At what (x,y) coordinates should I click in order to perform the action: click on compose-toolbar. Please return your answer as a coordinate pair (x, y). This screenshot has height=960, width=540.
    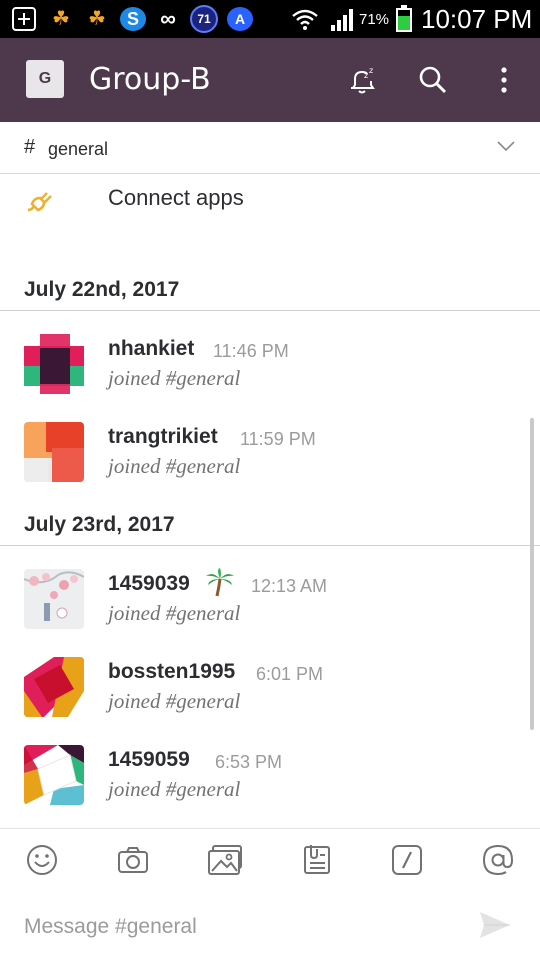
    Looking at the image, I should click on (270, 859).